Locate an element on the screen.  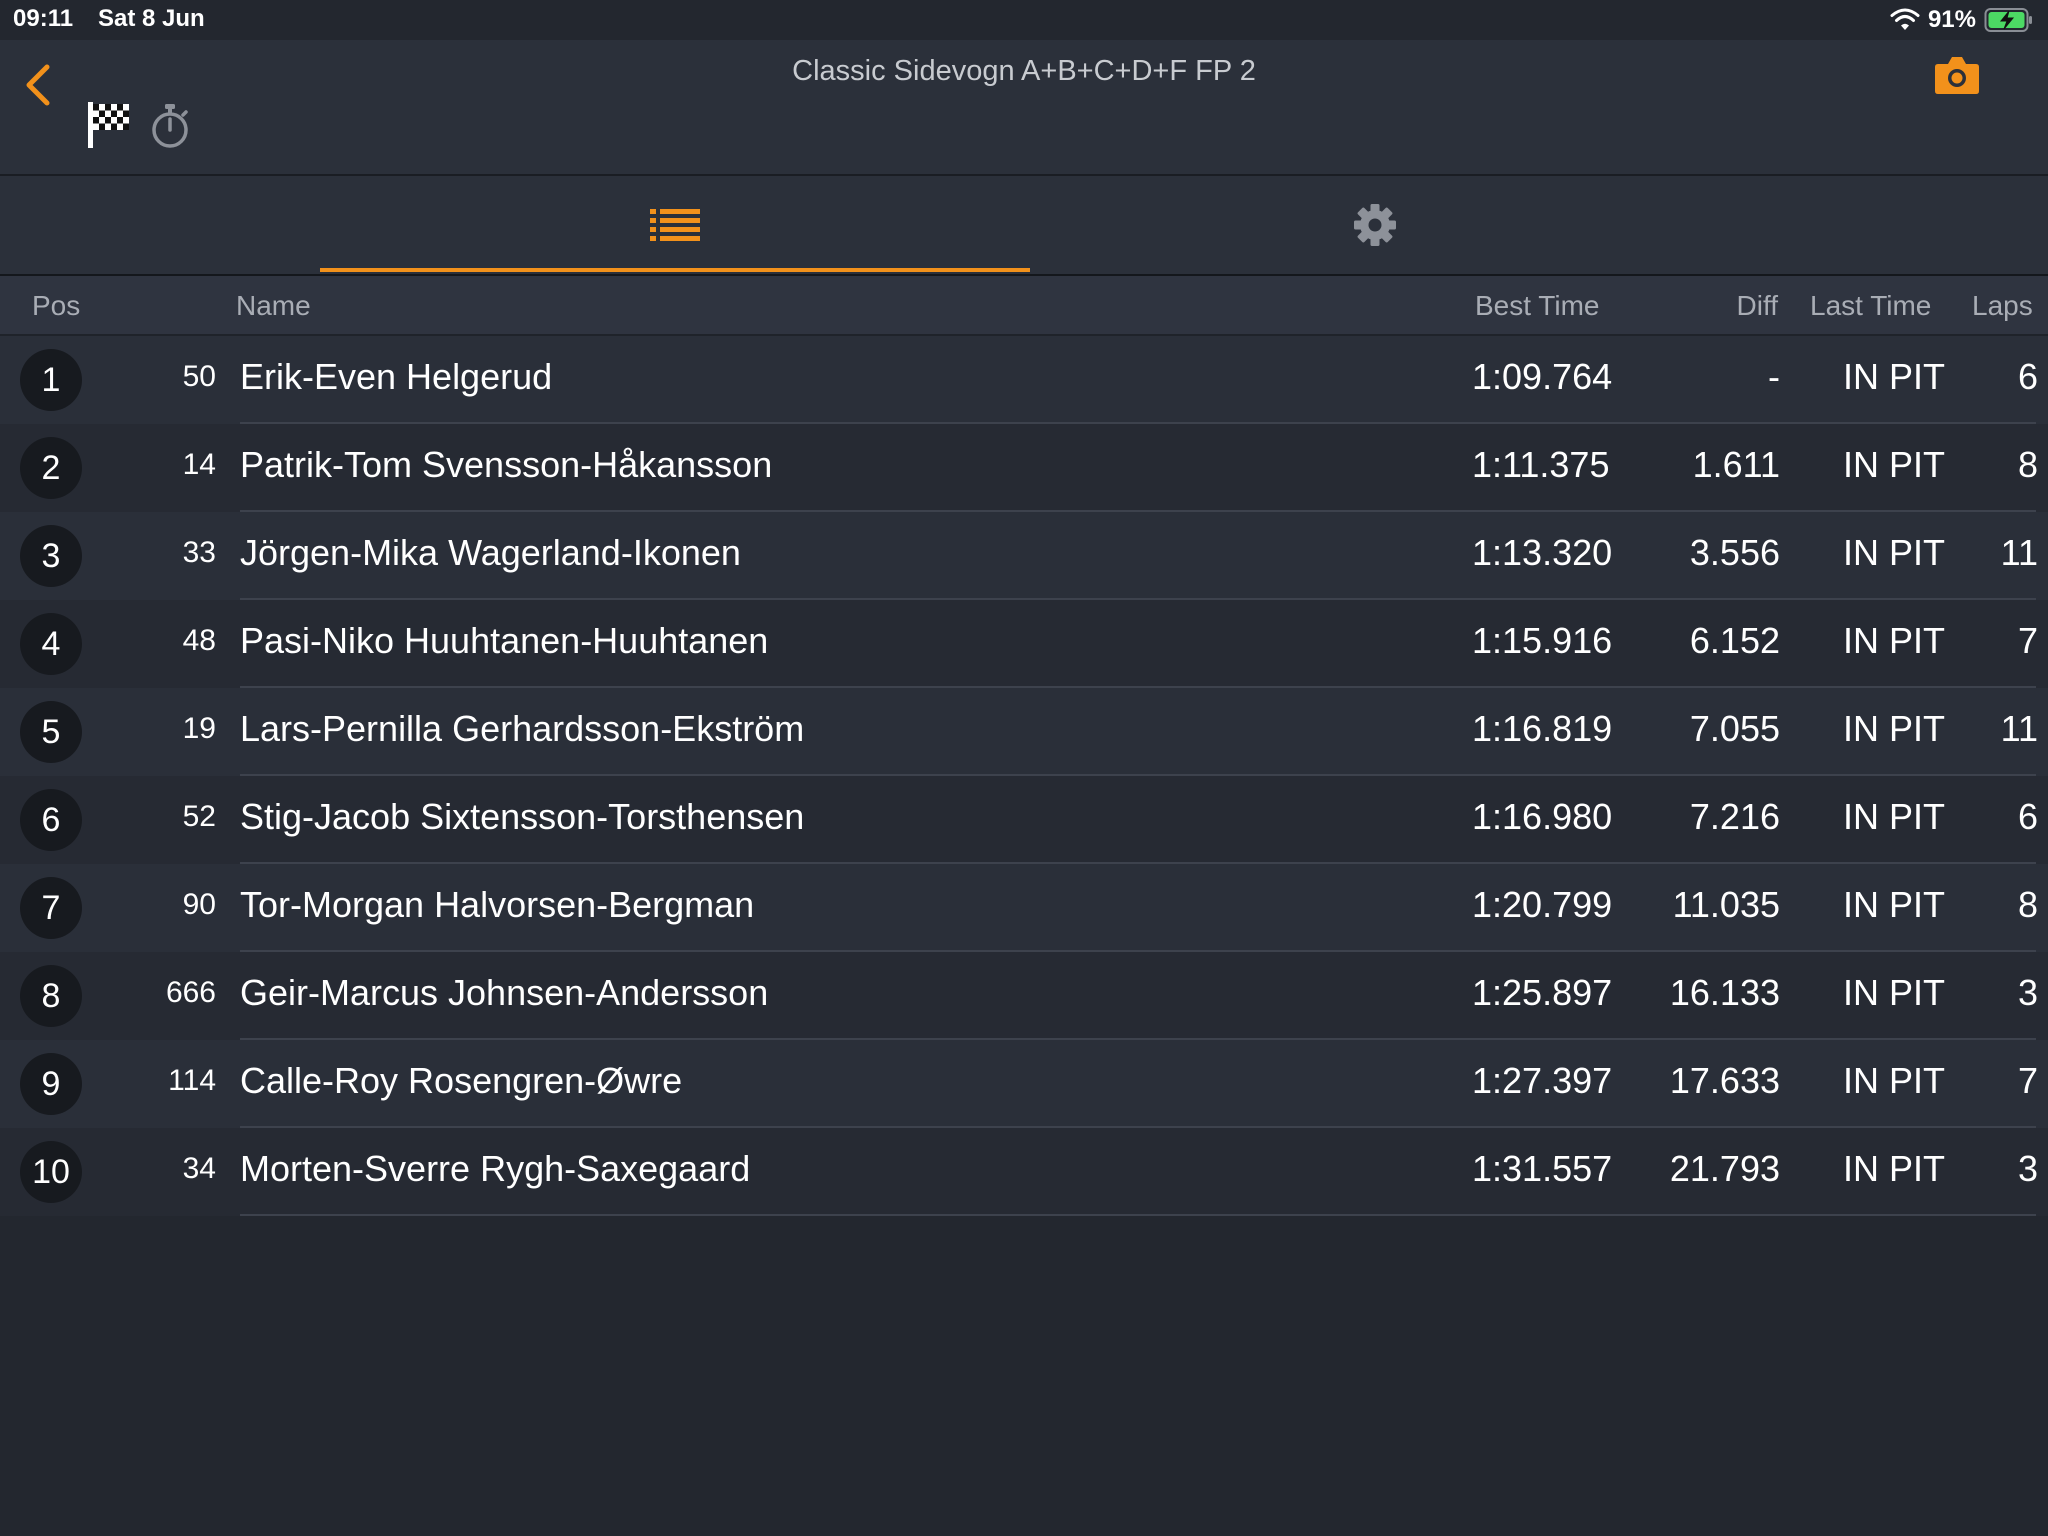
stopwatch-icon is located at coordinates (170, 126).